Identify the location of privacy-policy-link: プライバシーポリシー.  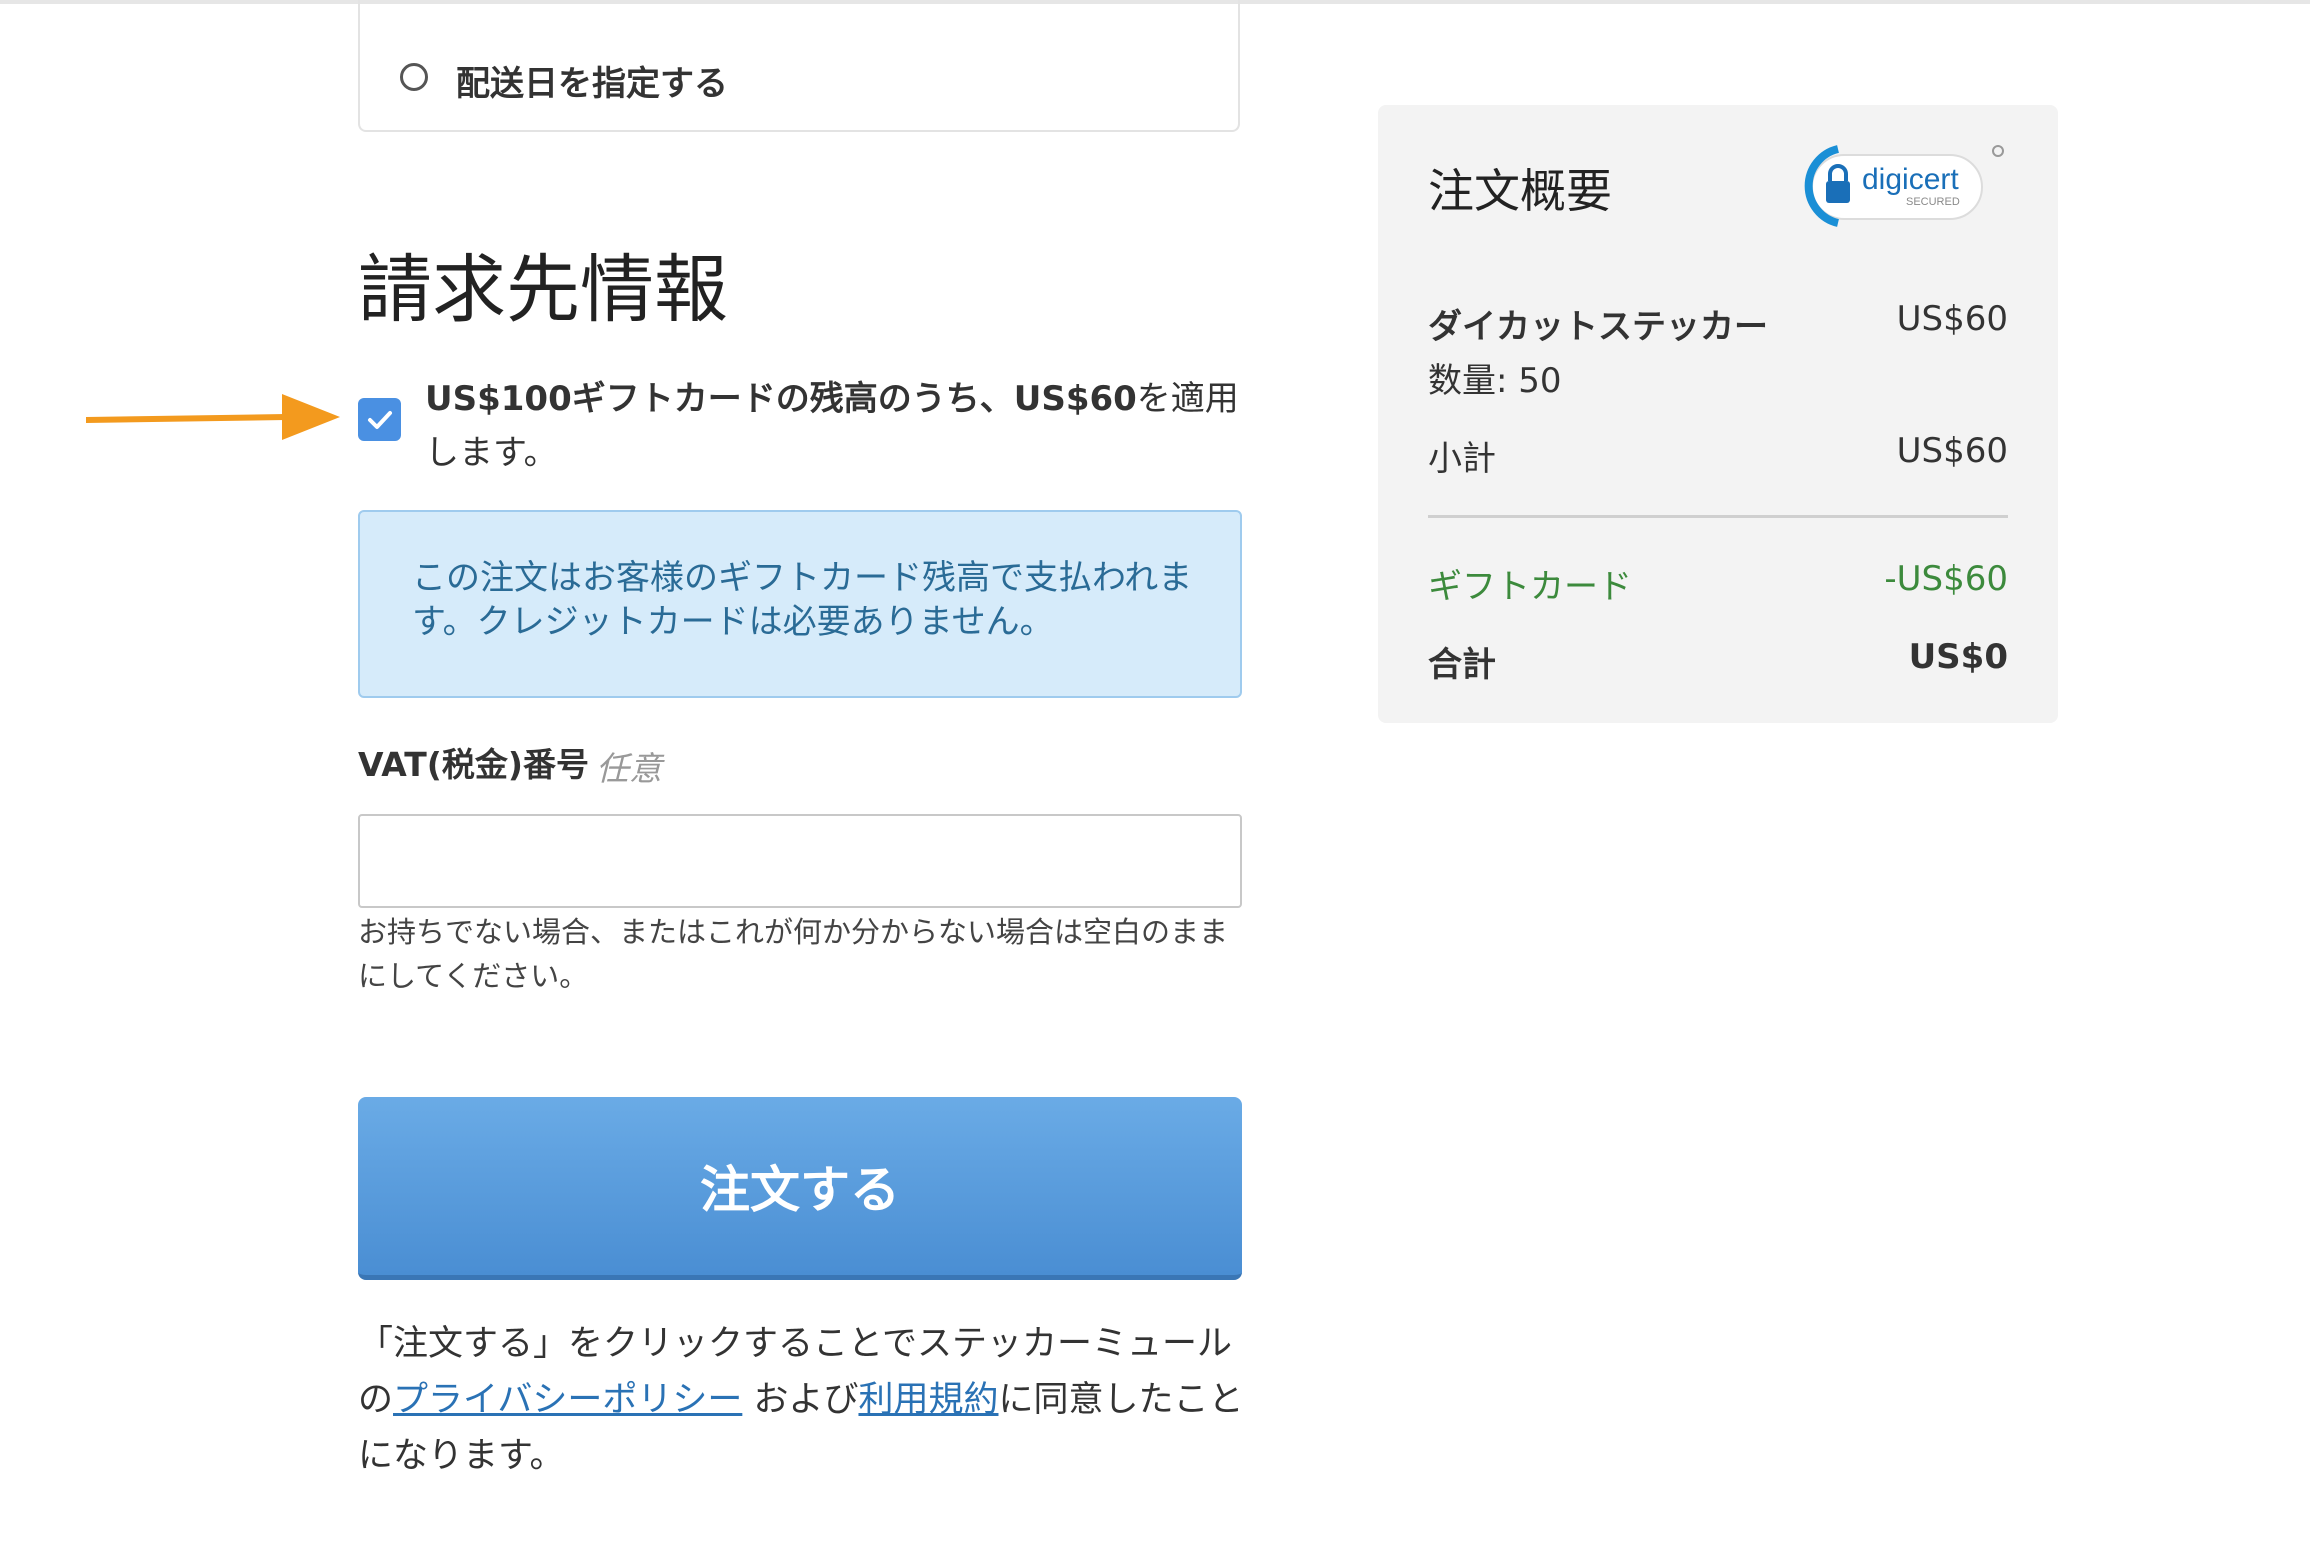
(567, 1400).